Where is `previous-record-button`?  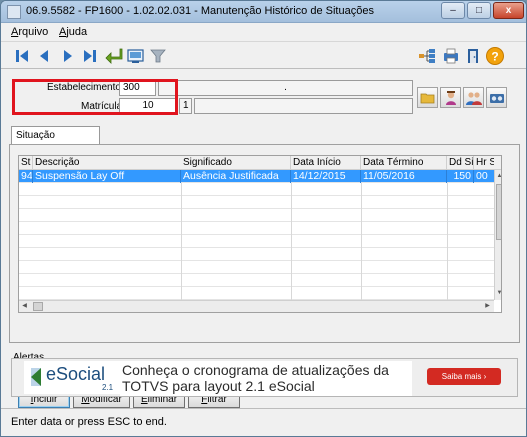 previous-record-button is located at coordinates (44, 56).